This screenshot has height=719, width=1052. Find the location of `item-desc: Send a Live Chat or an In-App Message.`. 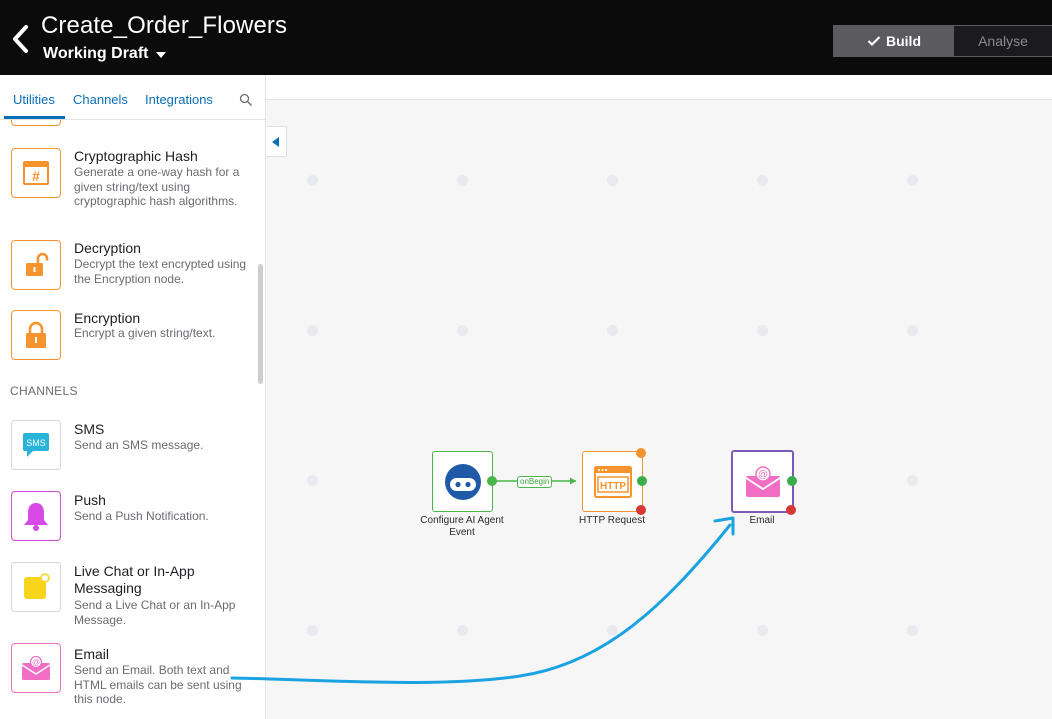

item-desc: Send a Live Chat or an In-App Message. is located at coordinates (155, 612).